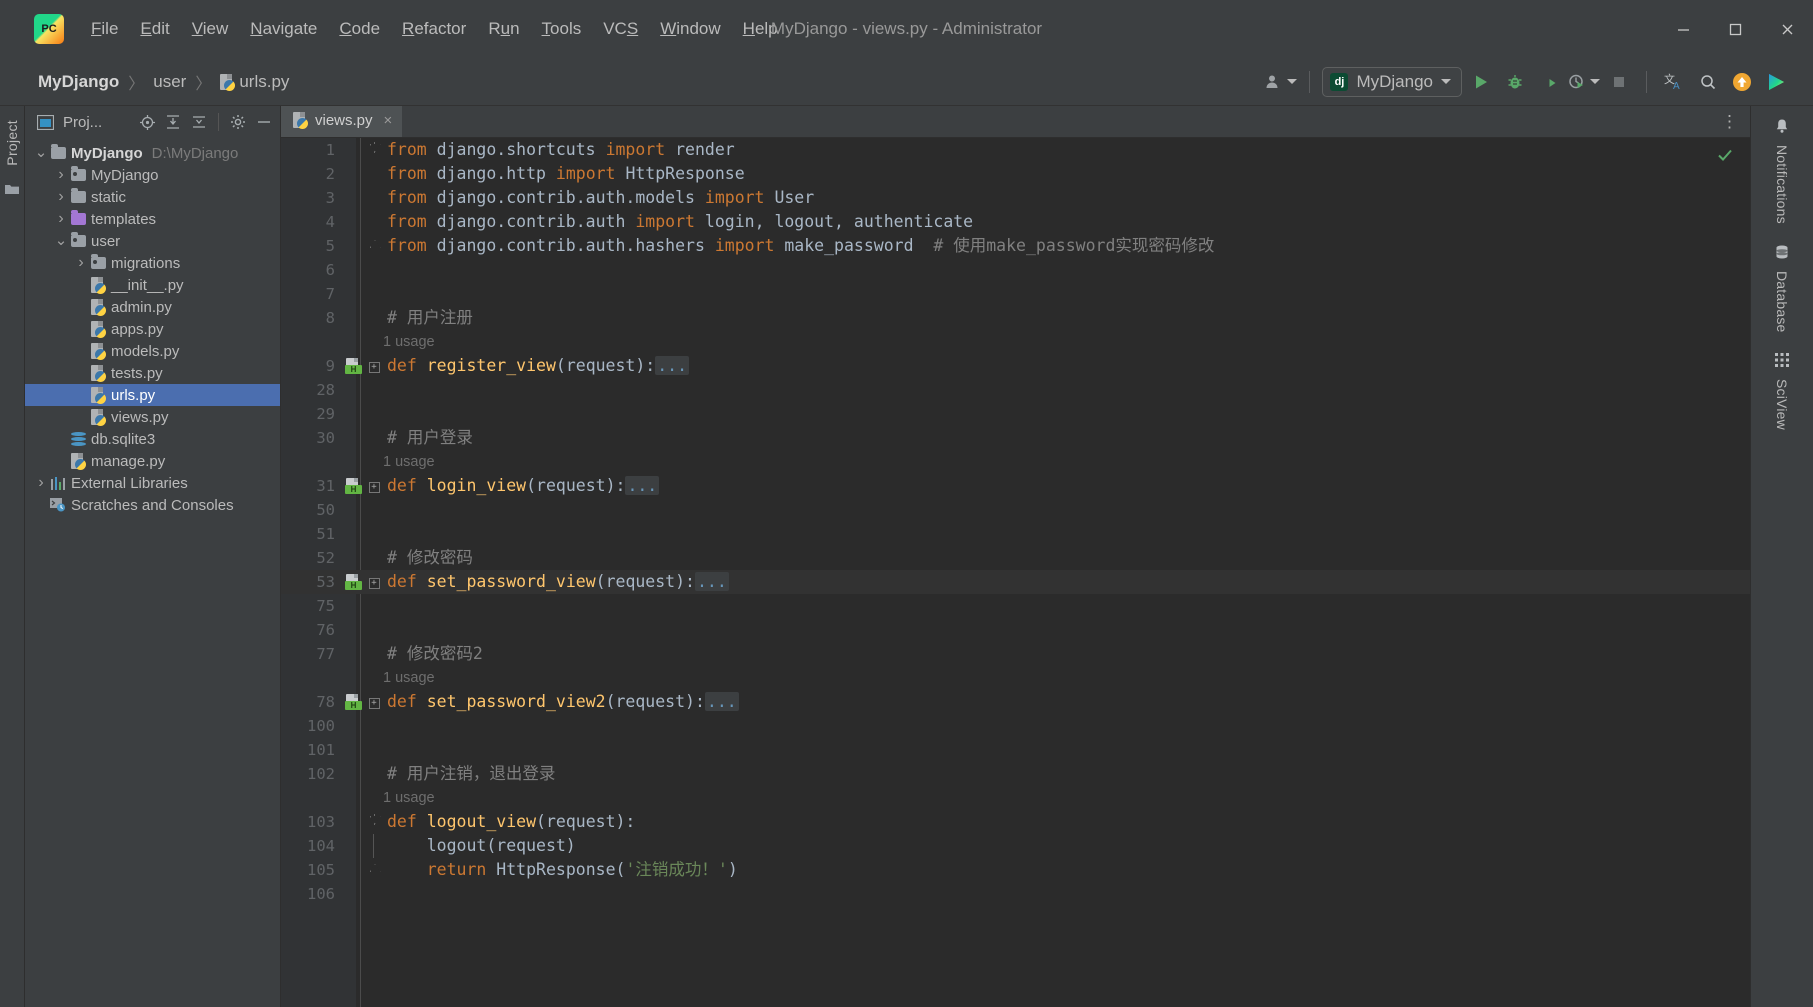 The height and width of the screenshot is (1007, 1813). What do you see at coordinates (45, 122) in the screenshot?
I see `project-view-icon` at bounding box center [45, 122].